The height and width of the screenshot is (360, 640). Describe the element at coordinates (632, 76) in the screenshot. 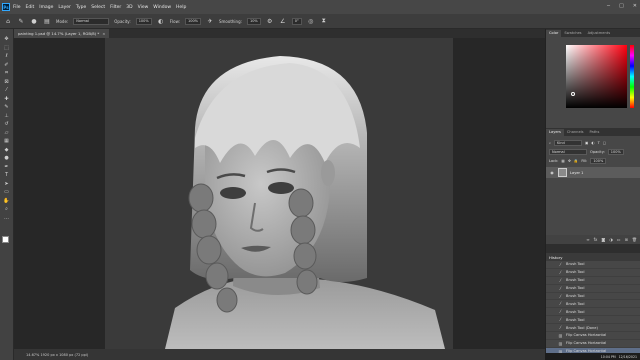

I see `hue-slider` at that location.